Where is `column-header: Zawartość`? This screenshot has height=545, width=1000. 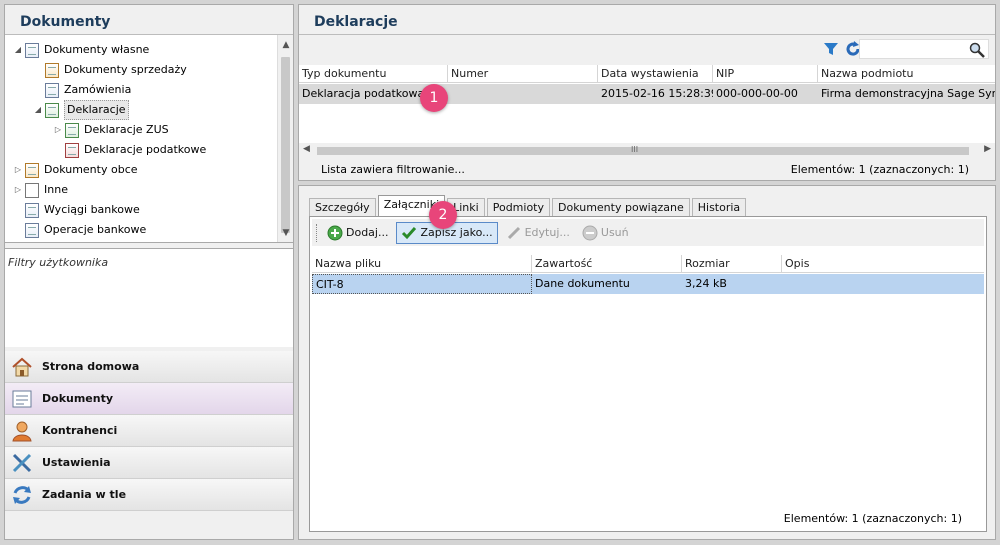 column-header: Zawartość is located at coordinates (607, 264).